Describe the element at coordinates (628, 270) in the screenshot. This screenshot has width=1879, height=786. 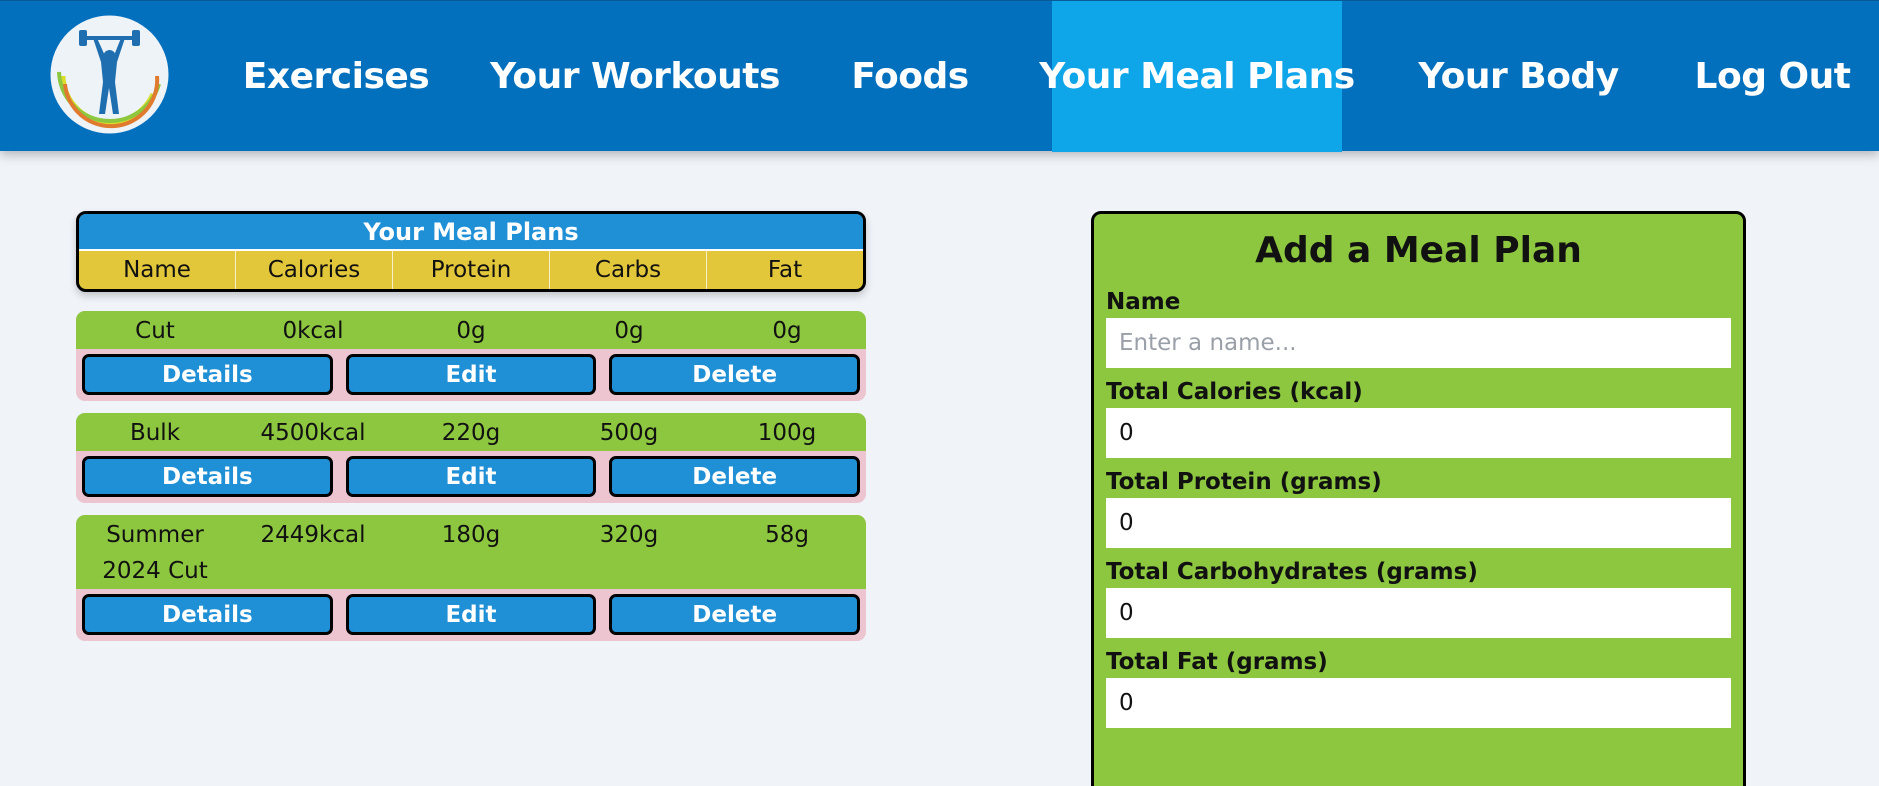
I see `column-header-carbs: Carbs` at that location.